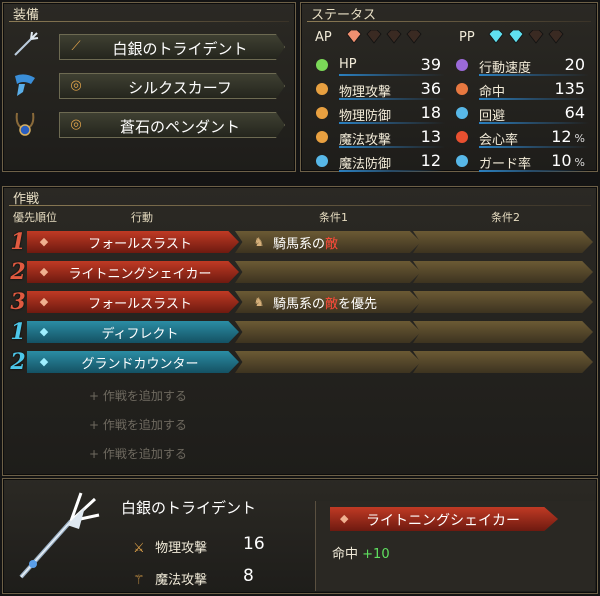  Describe the element at coordinates (18, 302) in the screenshot. I see `priority-number: 3` at that location.